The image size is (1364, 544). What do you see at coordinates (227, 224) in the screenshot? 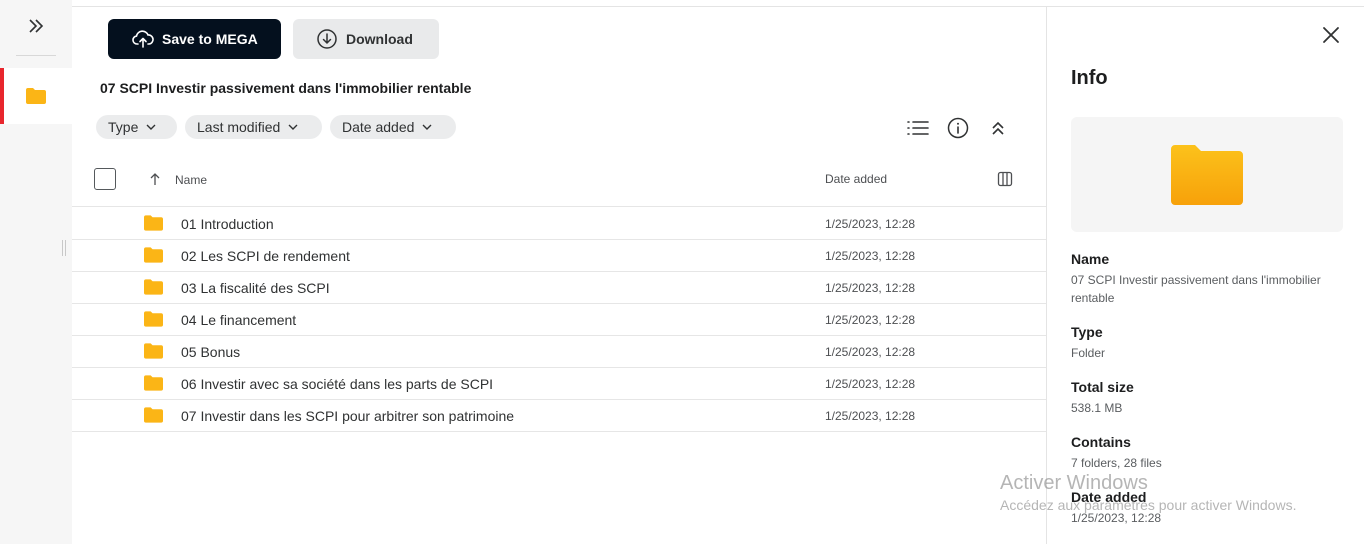
I see `row-name: 01 Introduction` at bounding box center [227, 224].